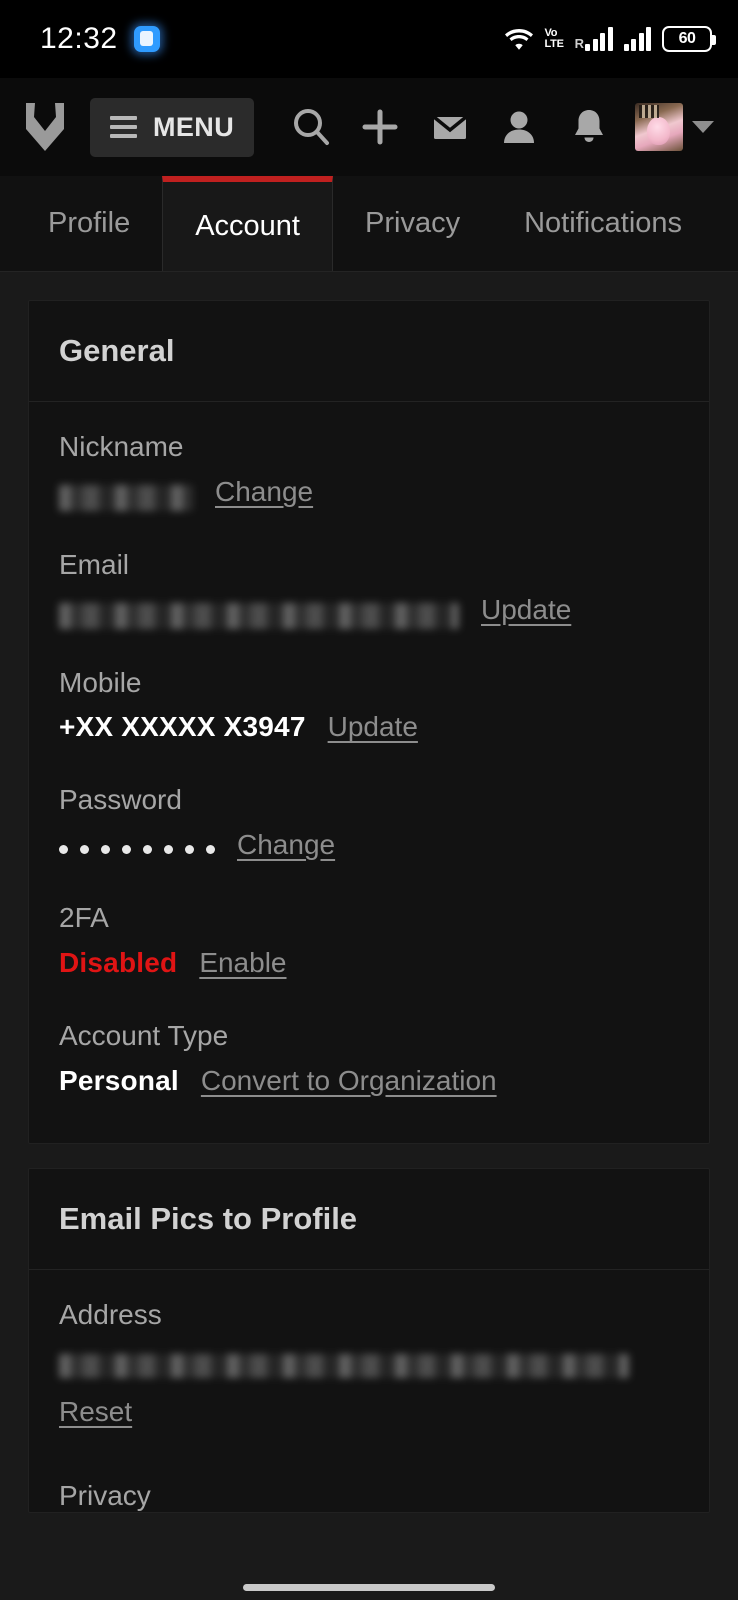  What do you see at coordinates (369, 39) in the screenshot?
I see `status-bar: 12:32 Vo LTE R 60` at bounding box center [369, 39].